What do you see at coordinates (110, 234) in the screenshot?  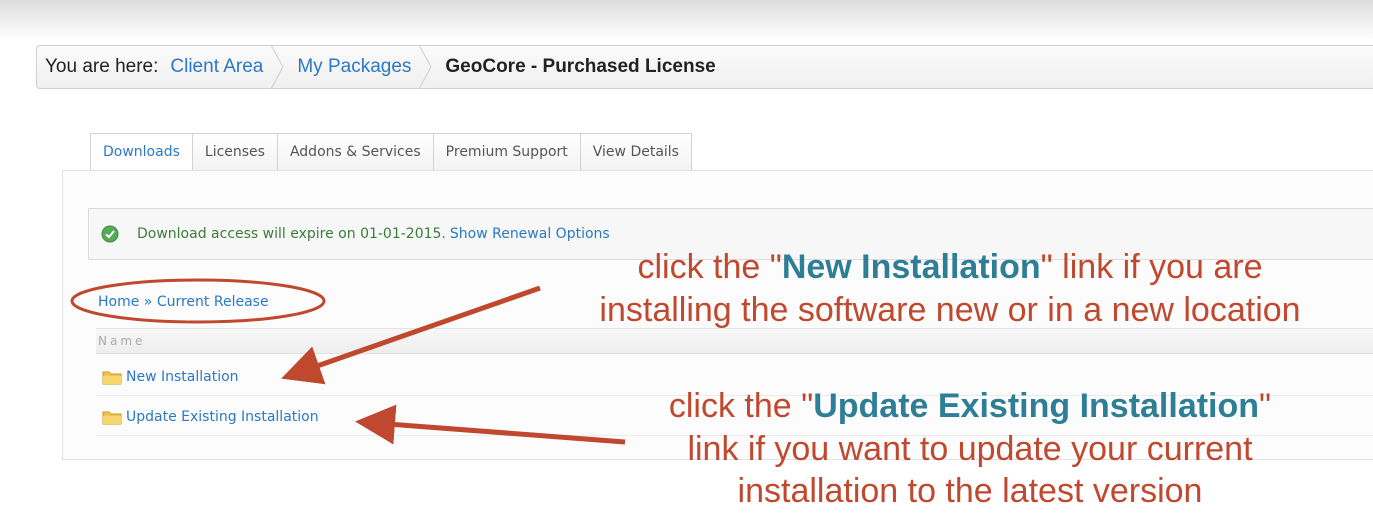 I see `check-circle-icon` at bounding box center [110, 234].